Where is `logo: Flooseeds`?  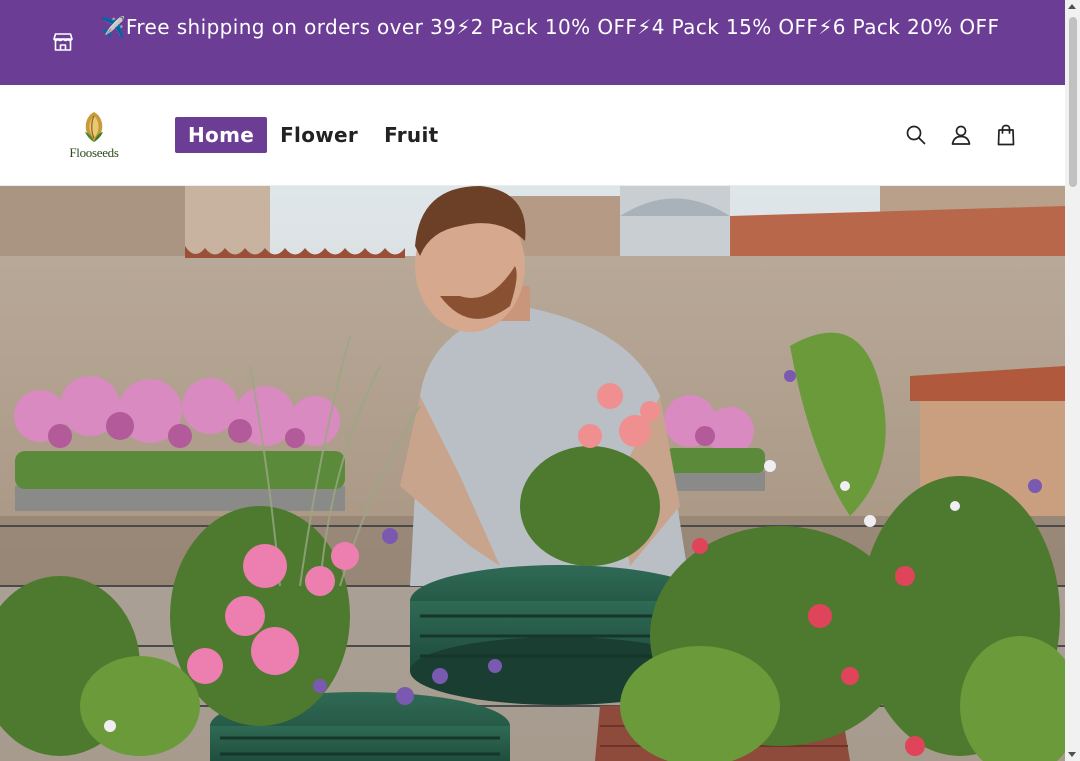
logo: Flooseeds is located at coordinates (94, 136).